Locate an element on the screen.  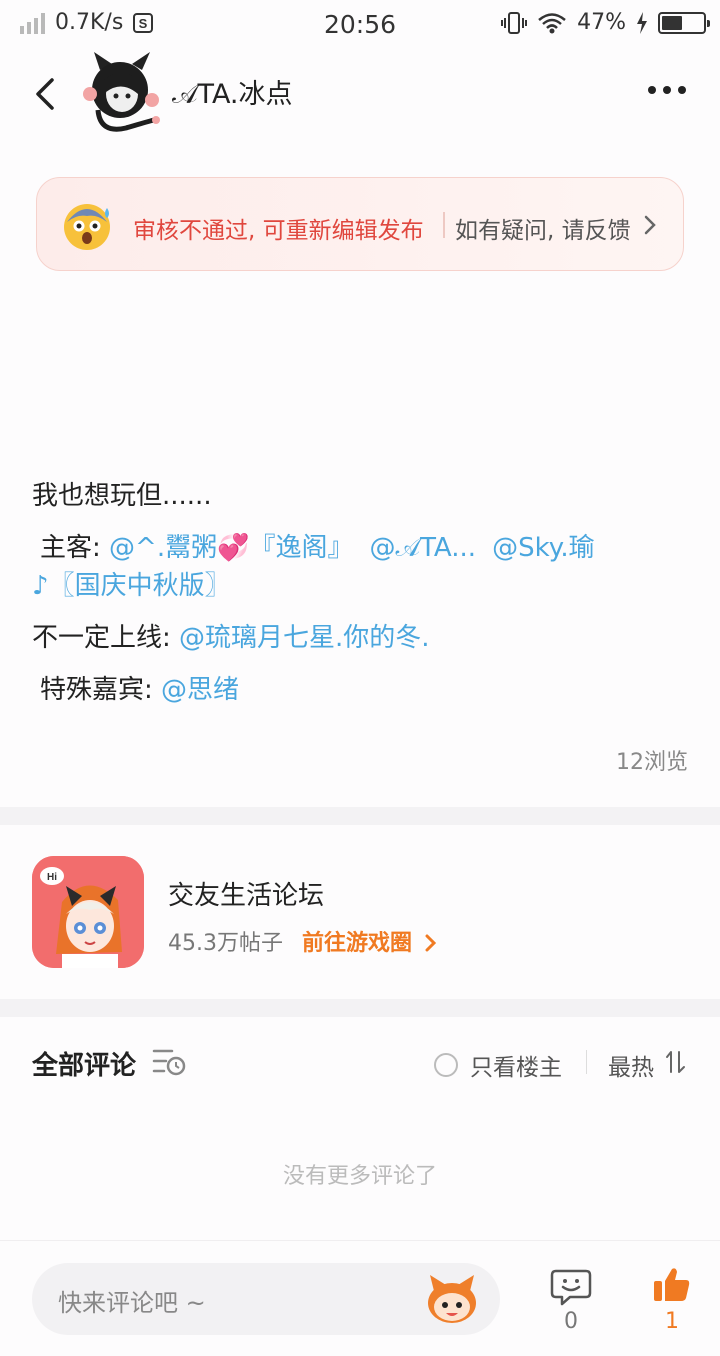
only-author-label: 只看楼主 is located at coordinates (516, 1068).